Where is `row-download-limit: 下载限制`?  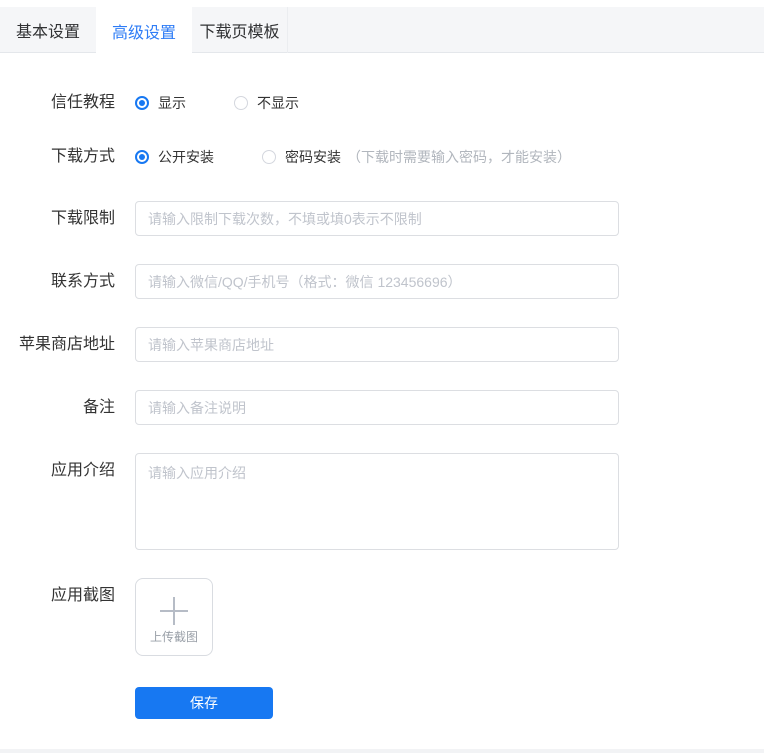 row-download-limit: 下载限制 is located at coordinates (382, 218).